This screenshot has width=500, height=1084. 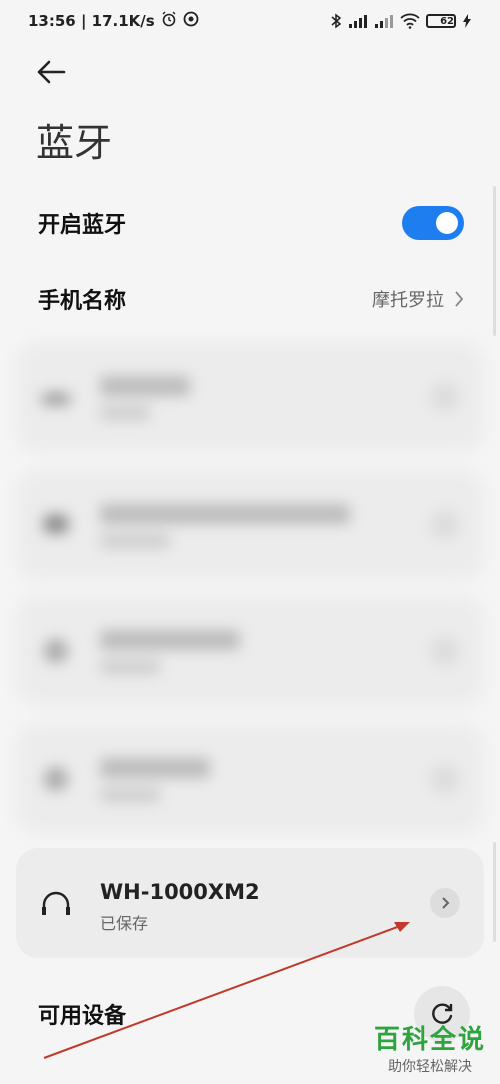 What do you see at coordinates (429, 1040) in the screenshot?
I see `watermark-title: 百科全说` at bounding box center [429, 1040].